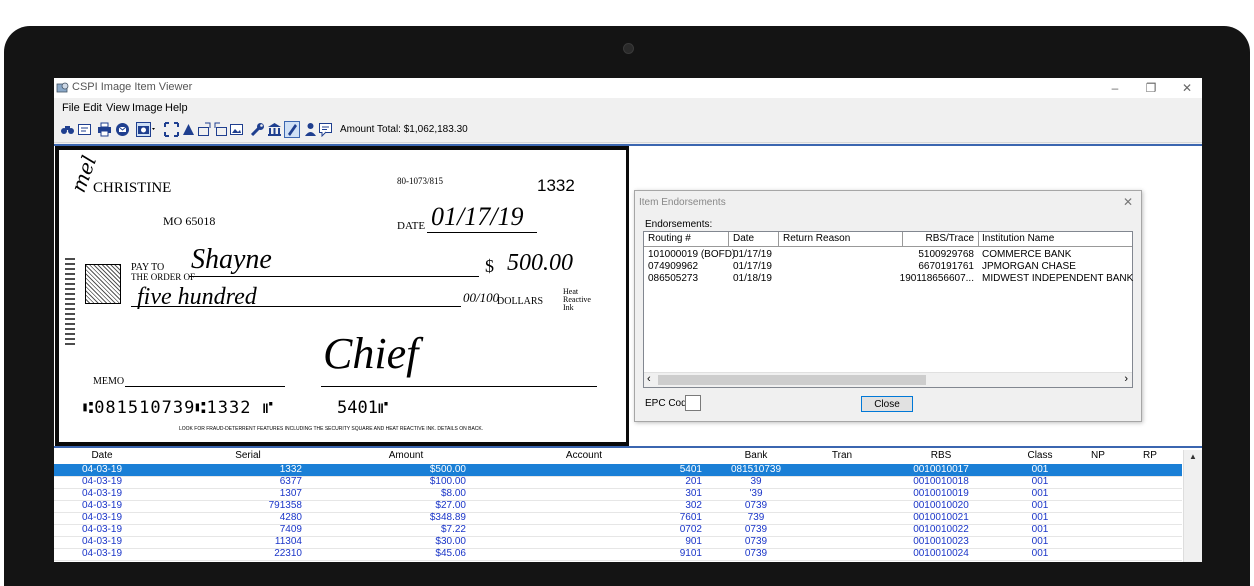  I want to click on grid-col-np: NP, so click(1098, 455).